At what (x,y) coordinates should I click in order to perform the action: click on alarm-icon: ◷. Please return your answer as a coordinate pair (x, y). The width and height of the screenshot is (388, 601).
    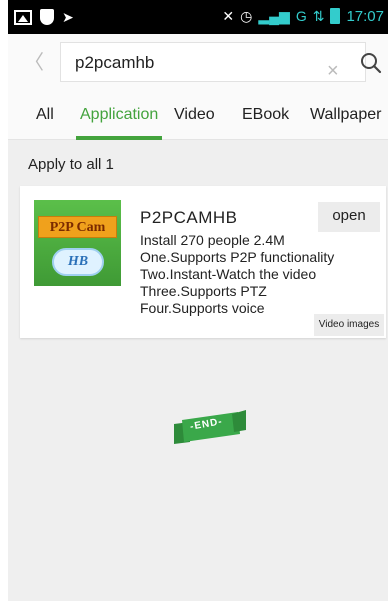
    Looking at the image, I should click on (246, 16).